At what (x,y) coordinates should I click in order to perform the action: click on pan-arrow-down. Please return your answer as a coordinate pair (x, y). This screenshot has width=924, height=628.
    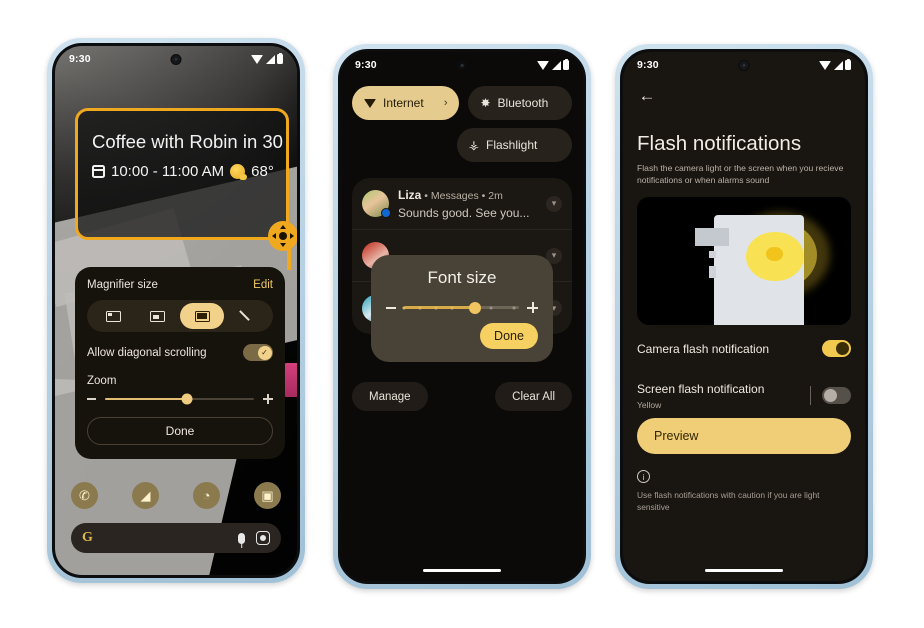
    Looking at the image, I should click on (282, 245).